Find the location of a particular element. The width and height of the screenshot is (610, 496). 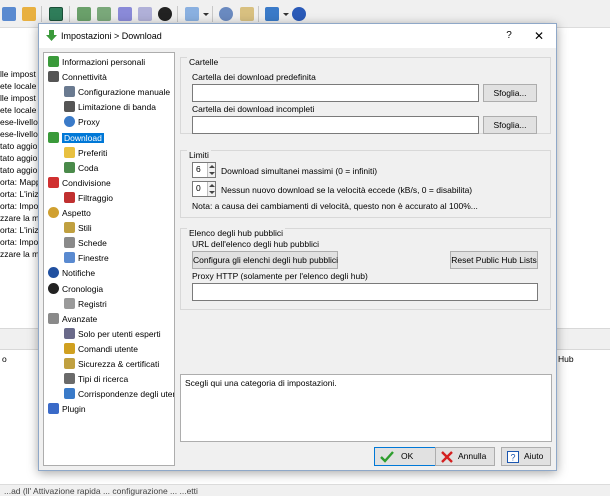

download-queue-icon is located at coordinates (84, 14).